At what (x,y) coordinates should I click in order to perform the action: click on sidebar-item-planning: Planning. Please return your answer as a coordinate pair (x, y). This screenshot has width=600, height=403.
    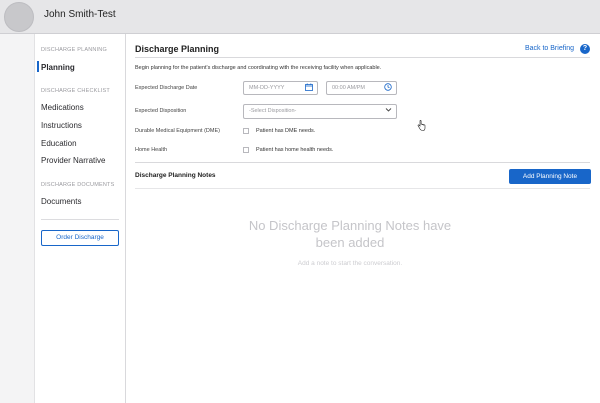
    Looking at the image, I should click on (58, 67).